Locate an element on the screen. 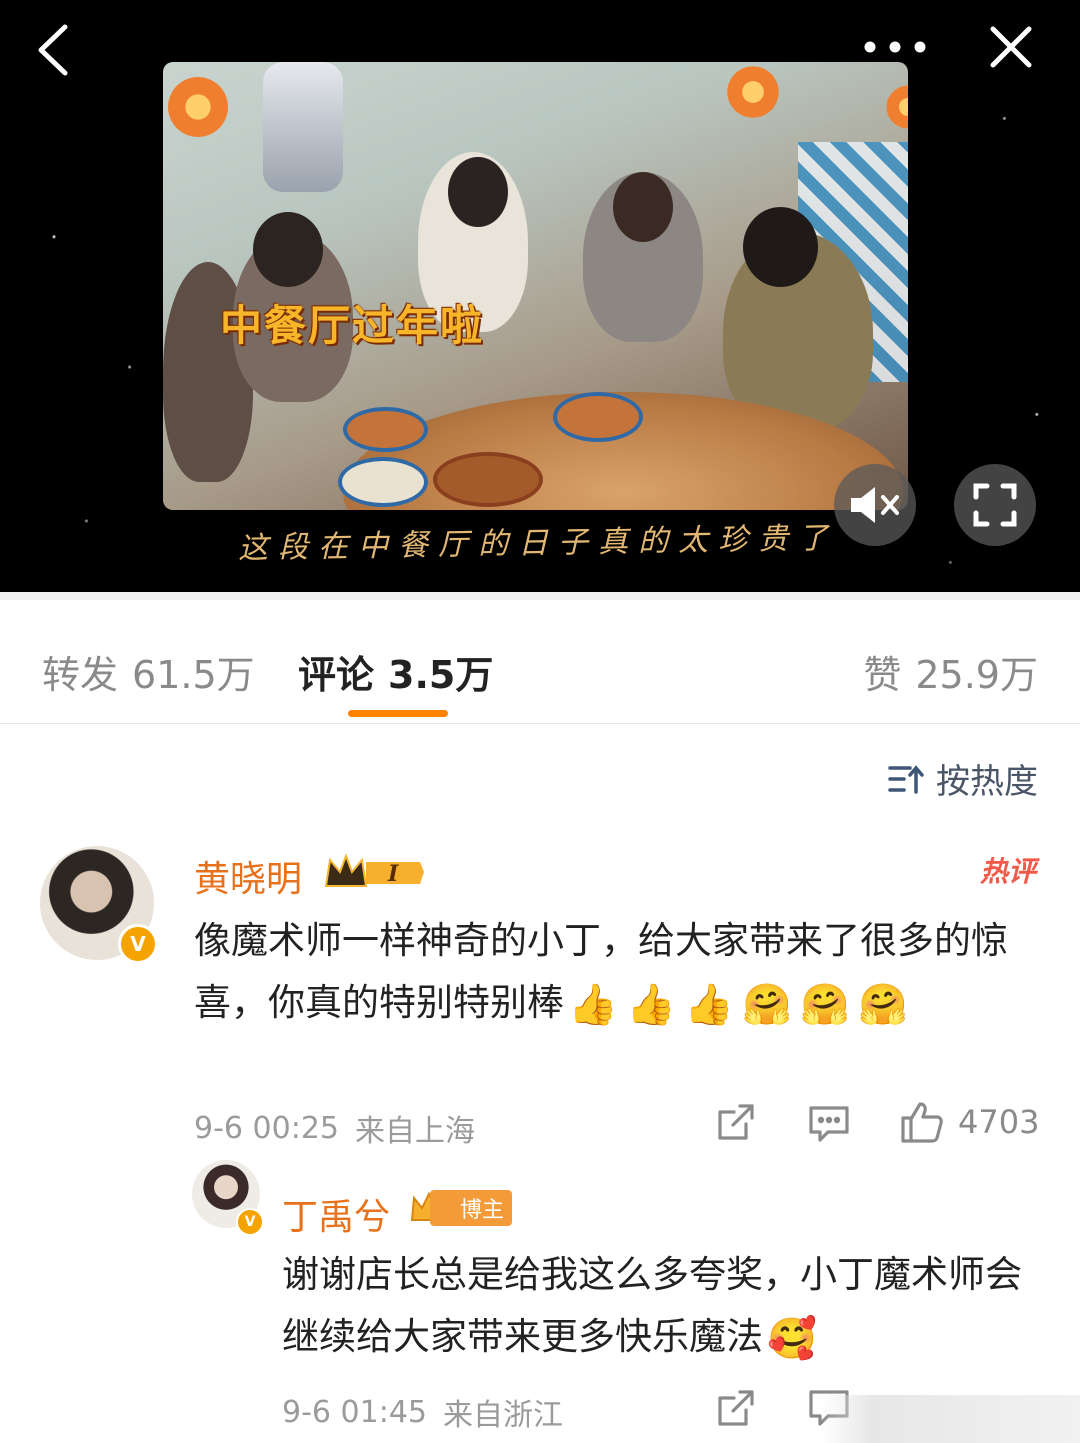 This screenshot has width=1080, height=1443. comment-bubble-icon is located at coordinates (829, 1124).